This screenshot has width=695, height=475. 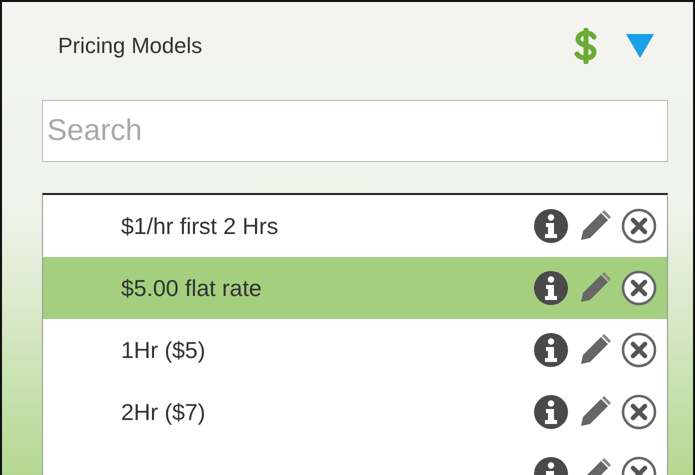 I want to click on list-row: $5.00 flat rate, so click(x=355, y=288).